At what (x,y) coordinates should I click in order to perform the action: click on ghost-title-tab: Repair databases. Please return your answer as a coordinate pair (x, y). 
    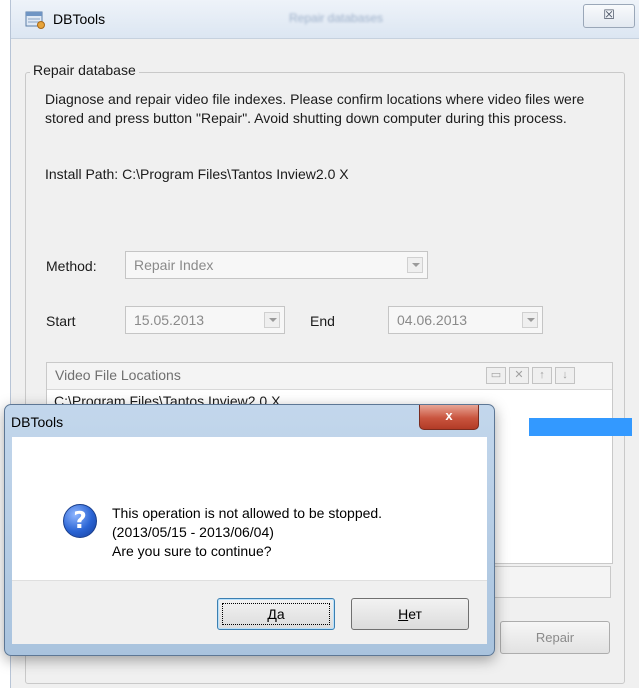
    Looking at the image, I should click on (336, 18).